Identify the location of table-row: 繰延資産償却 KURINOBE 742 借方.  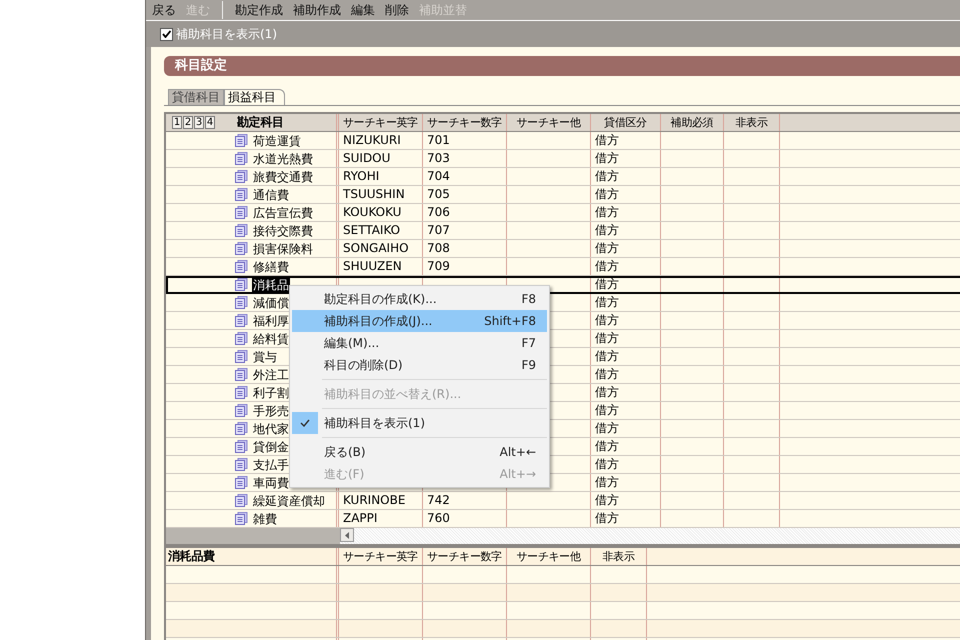
(563, 501).